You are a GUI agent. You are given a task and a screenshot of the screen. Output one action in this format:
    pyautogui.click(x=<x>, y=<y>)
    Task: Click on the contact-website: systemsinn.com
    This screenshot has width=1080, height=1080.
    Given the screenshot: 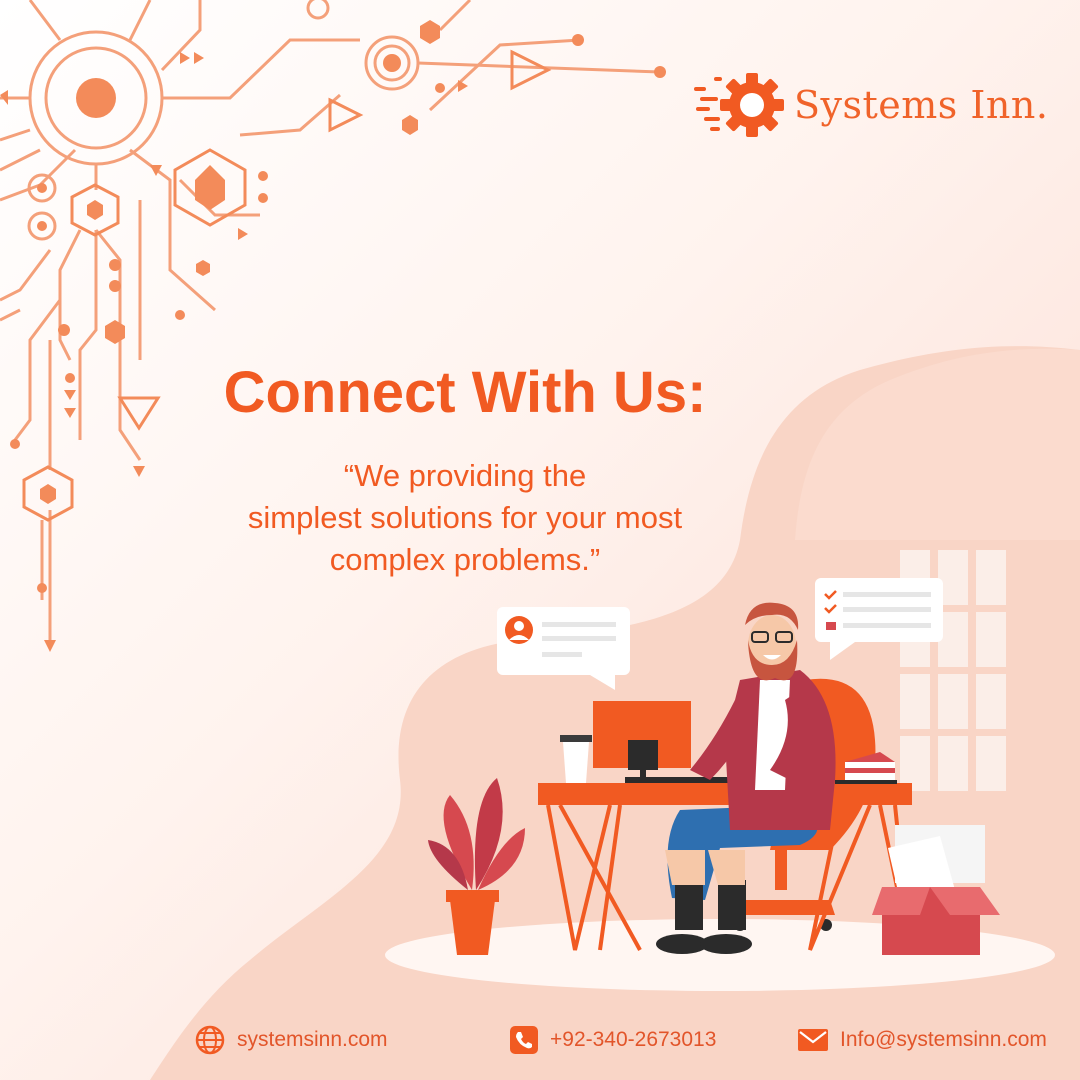 What is the action you would take?
    pyautogui.click(x=291, y=1040)
    